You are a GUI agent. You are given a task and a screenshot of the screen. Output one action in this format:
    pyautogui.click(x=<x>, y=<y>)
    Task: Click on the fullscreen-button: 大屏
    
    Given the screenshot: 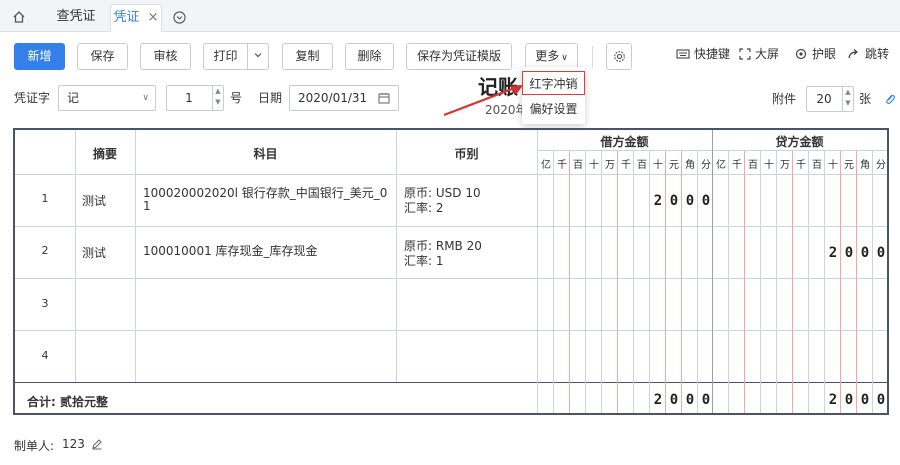 What is the action you would take?
    pyautogui.click(x=759, y=54)
    